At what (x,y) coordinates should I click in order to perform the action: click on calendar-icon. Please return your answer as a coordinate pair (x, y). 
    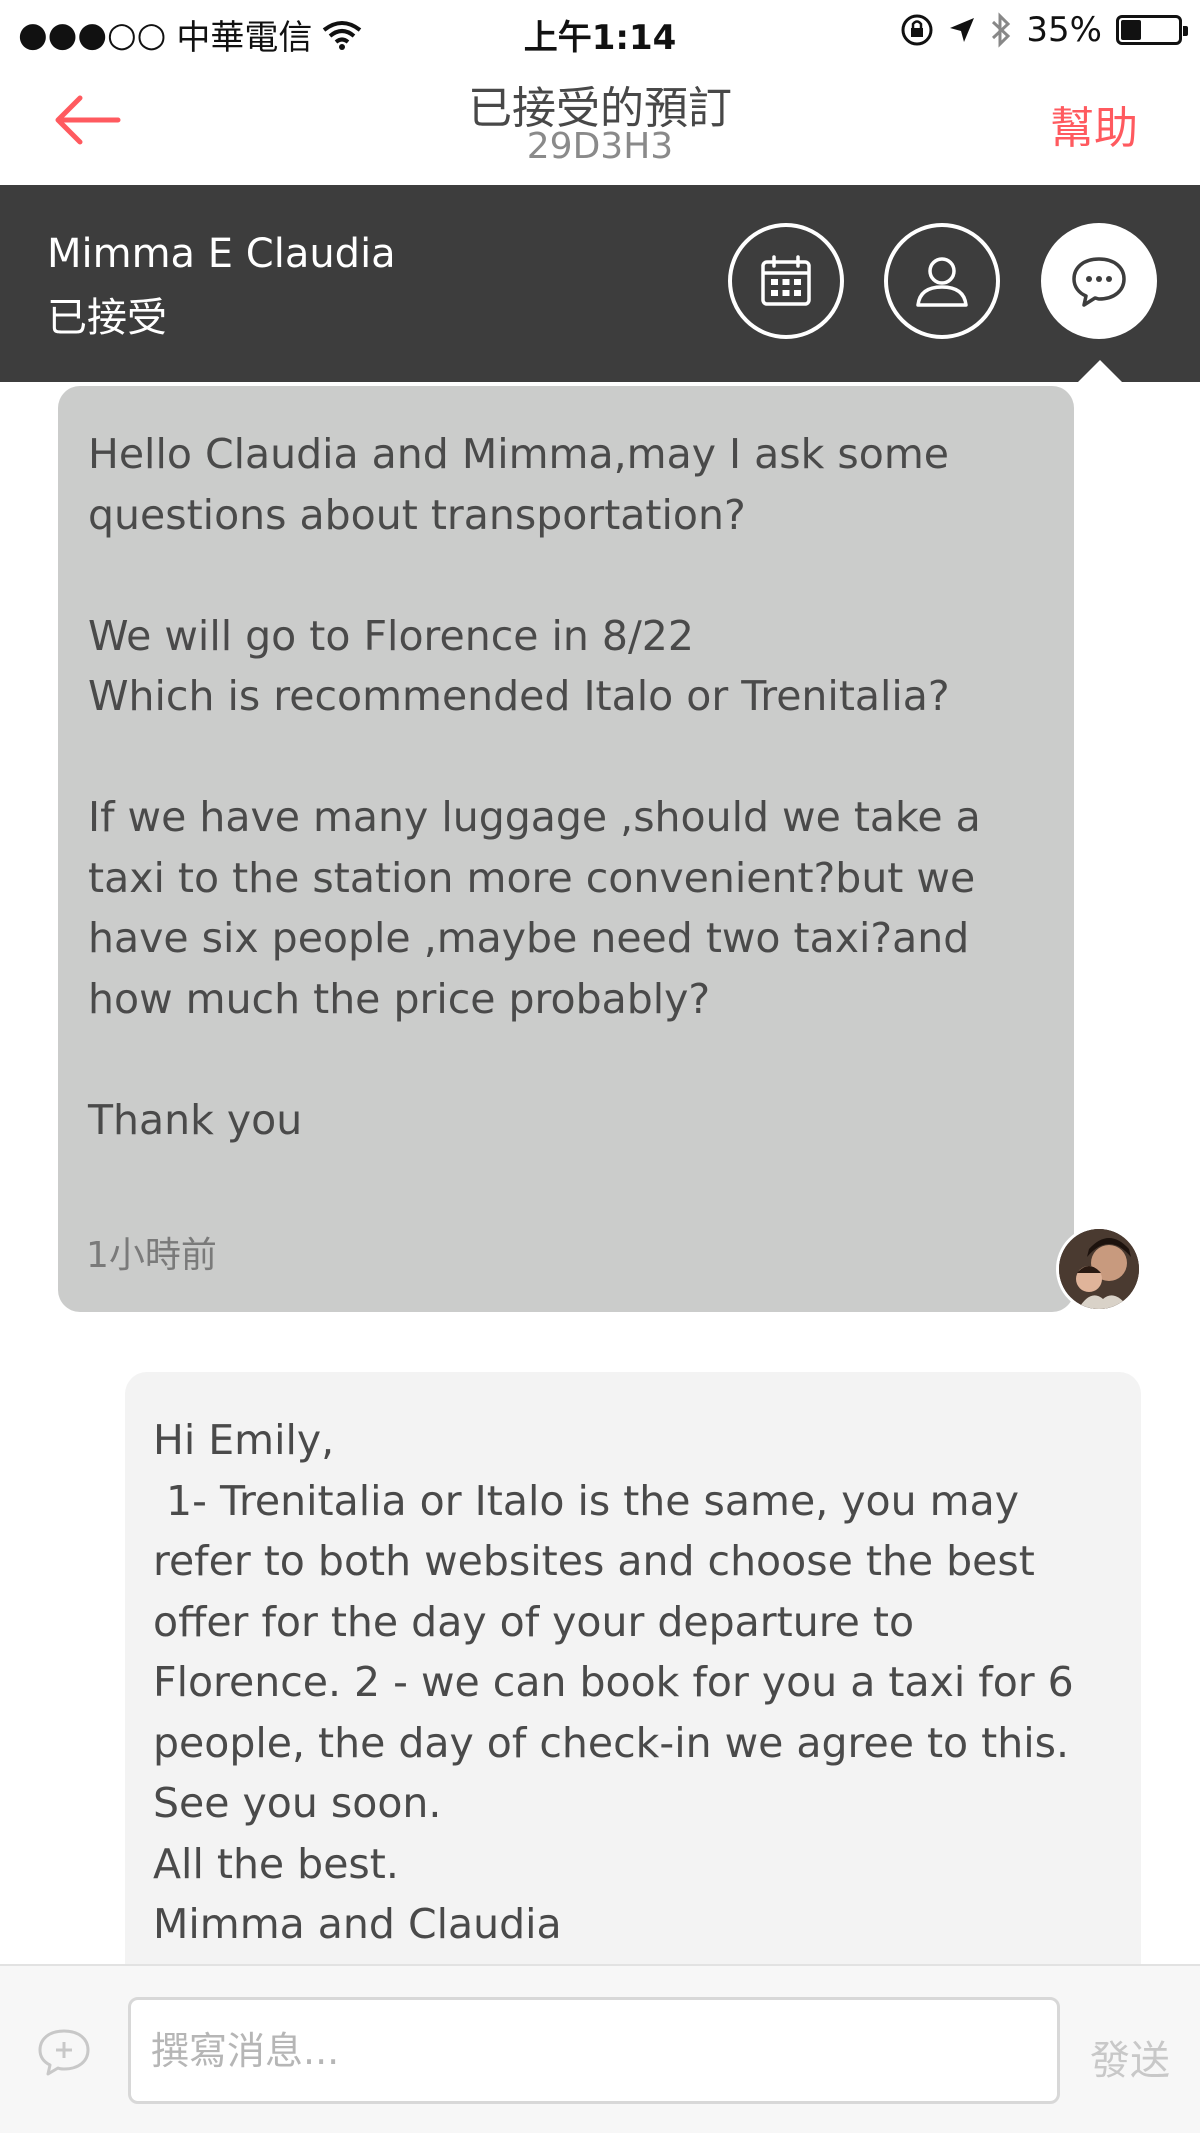
    Looking at the image, I should click on (786, 280).